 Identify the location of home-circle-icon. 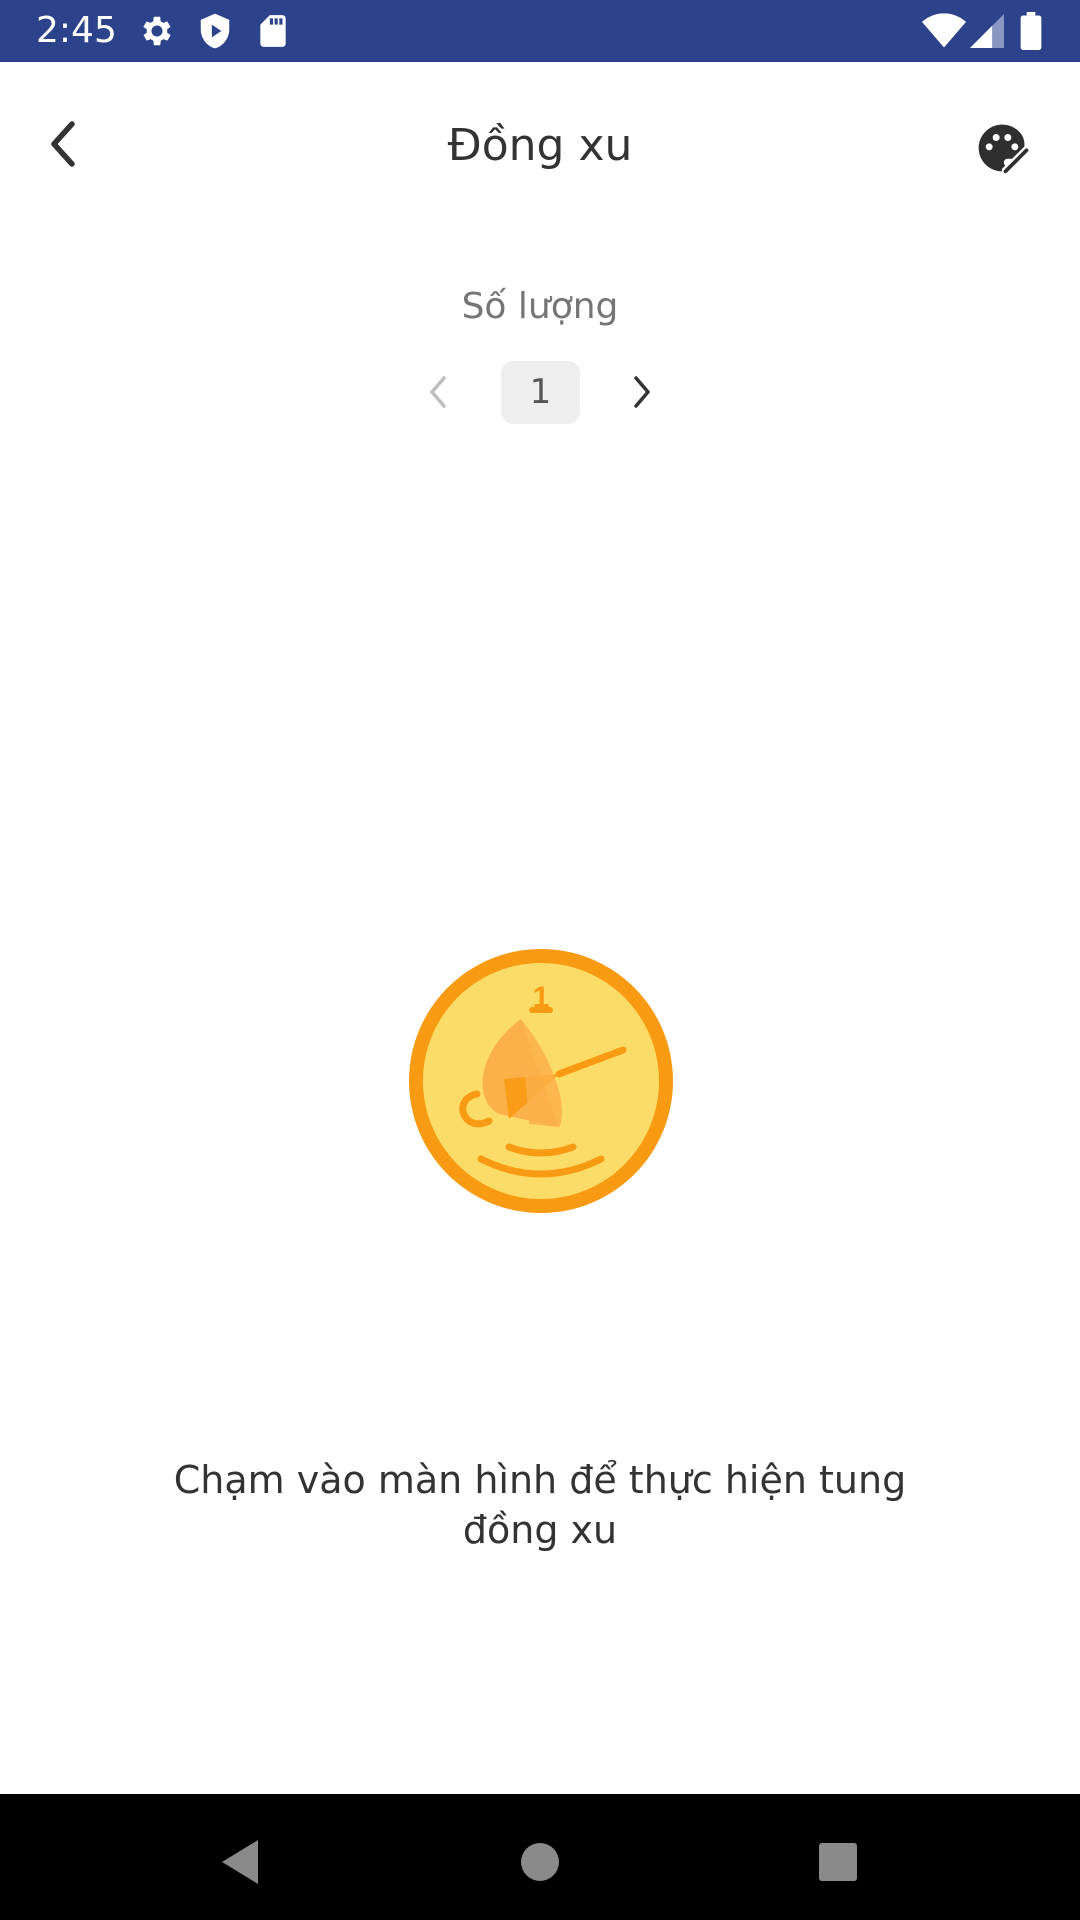
(540, 1862).